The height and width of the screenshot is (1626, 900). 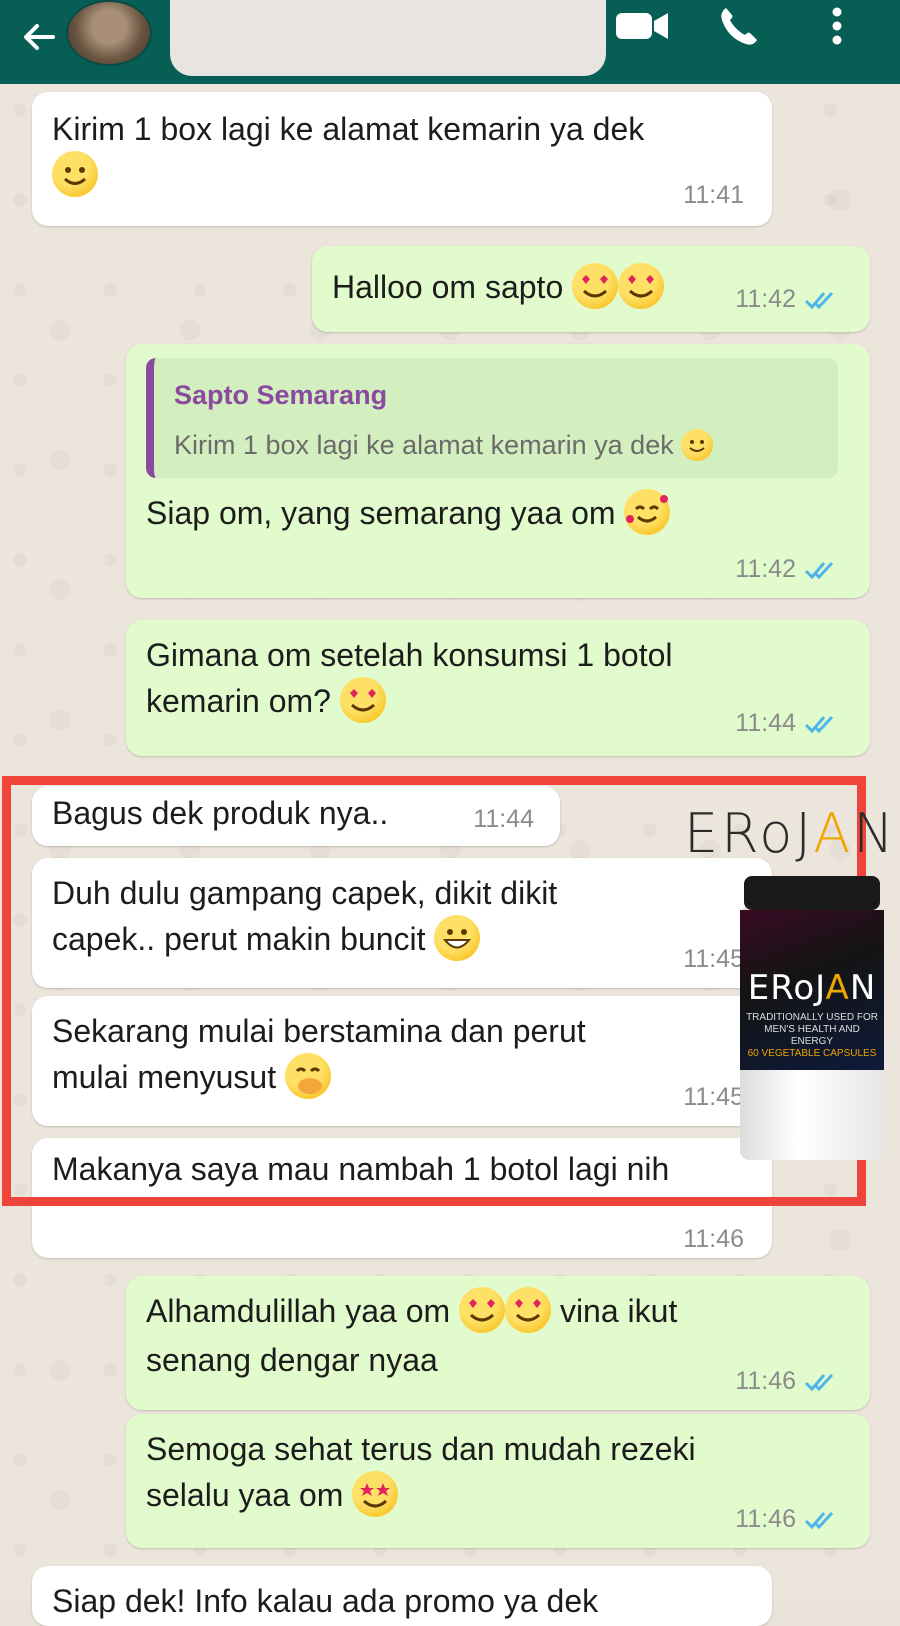 What do you see at coordinates (642, 26) in the screenshot?
I see `video-call-icon` at bounding box center [642, 26].